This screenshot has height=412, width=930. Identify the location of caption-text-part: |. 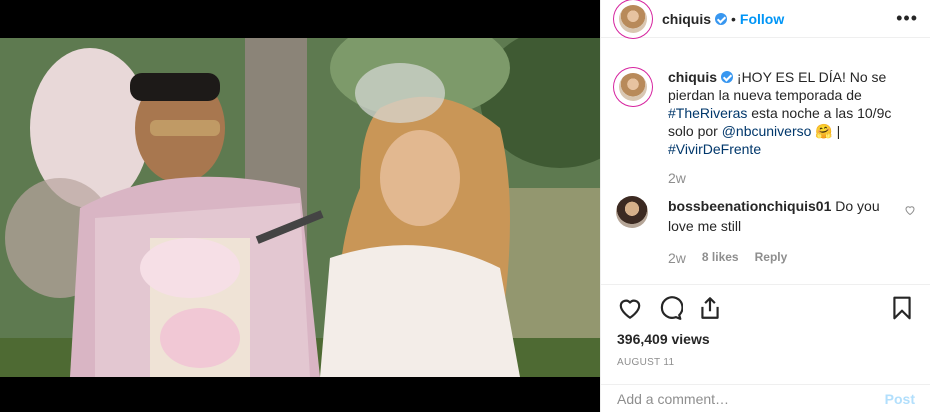
(836, 131).